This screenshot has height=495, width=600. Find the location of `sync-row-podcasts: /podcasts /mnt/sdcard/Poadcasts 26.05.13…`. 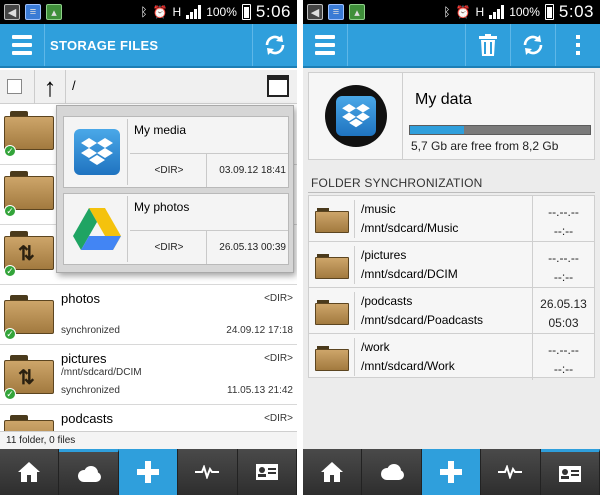

sync-row-podcasts: /podcasts /mnt/sdcard/Poadcasts 26.05.13… is located at coordinates (451, 311).